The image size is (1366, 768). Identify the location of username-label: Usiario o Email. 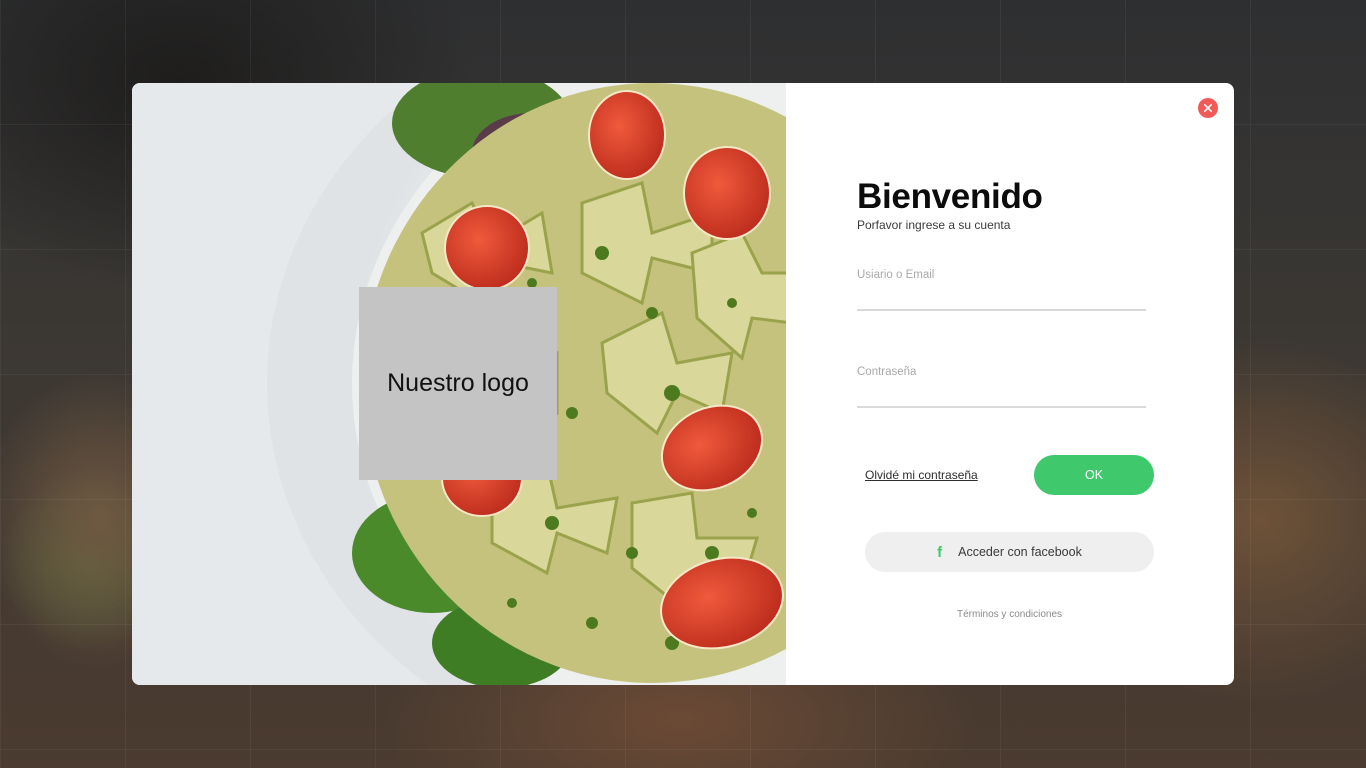
(896, 275).